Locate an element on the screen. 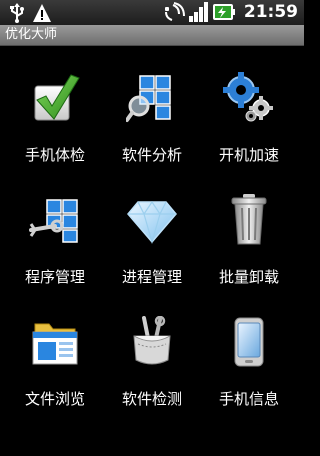 This screenshot has width=320, height=456. grid-item-process-management: 进程管理 is located at coordinates (152, 227).